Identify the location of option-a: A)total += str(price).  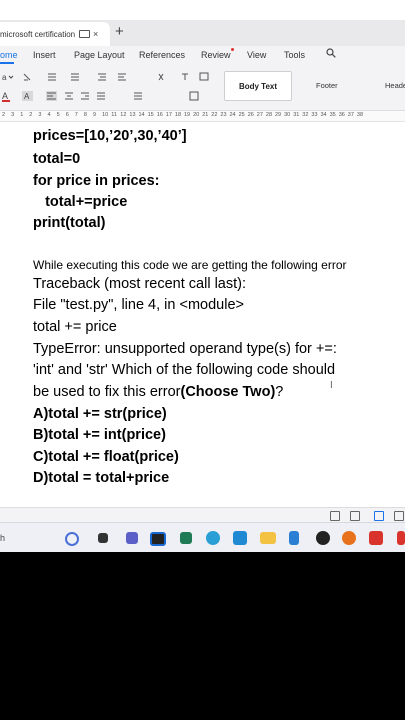
(100, 414).